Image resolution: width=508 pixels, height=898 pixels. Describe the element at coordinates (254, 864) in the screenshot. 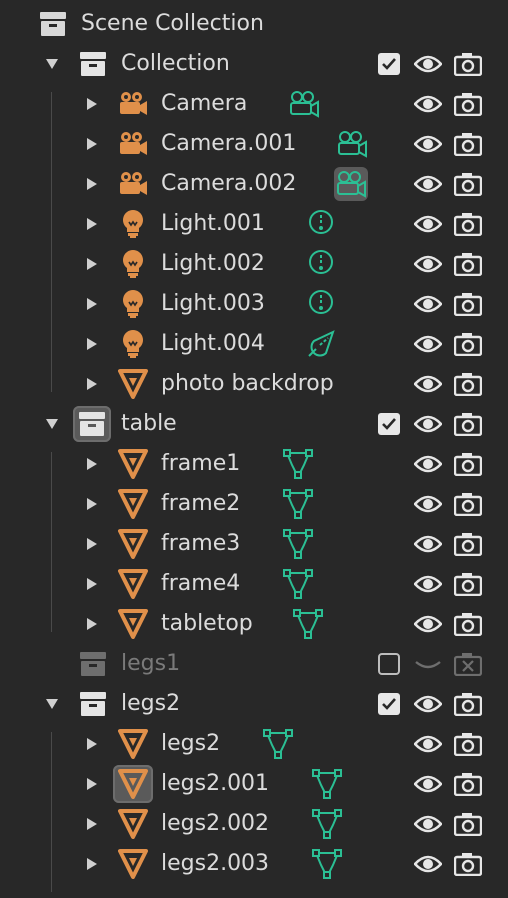

I see `outliner-item-legs2-003: legs2.003` at that location.